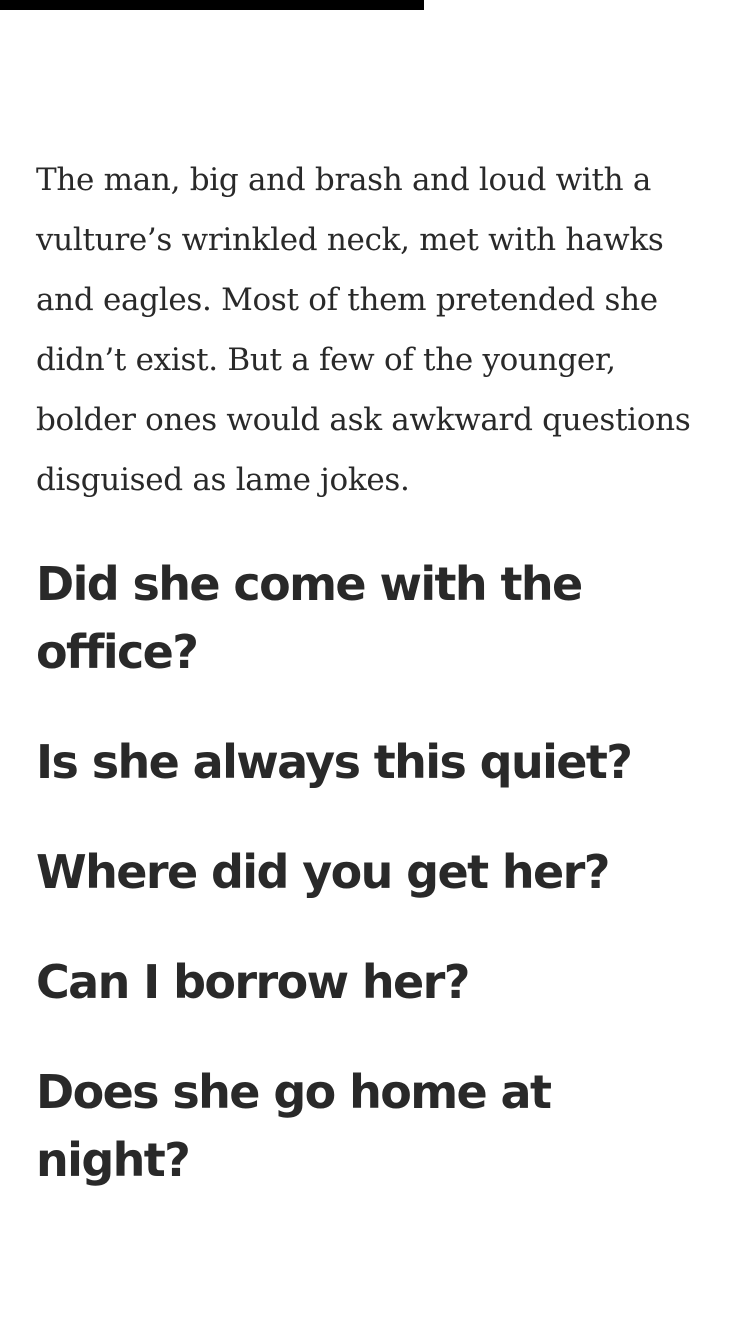 The height and width of the screenshot is (1334, 750). What do you see at coordinates (334, 762) in the screenshot?
I see `question-heading: Is she always this quiet?` at bounding box center [334, 762].